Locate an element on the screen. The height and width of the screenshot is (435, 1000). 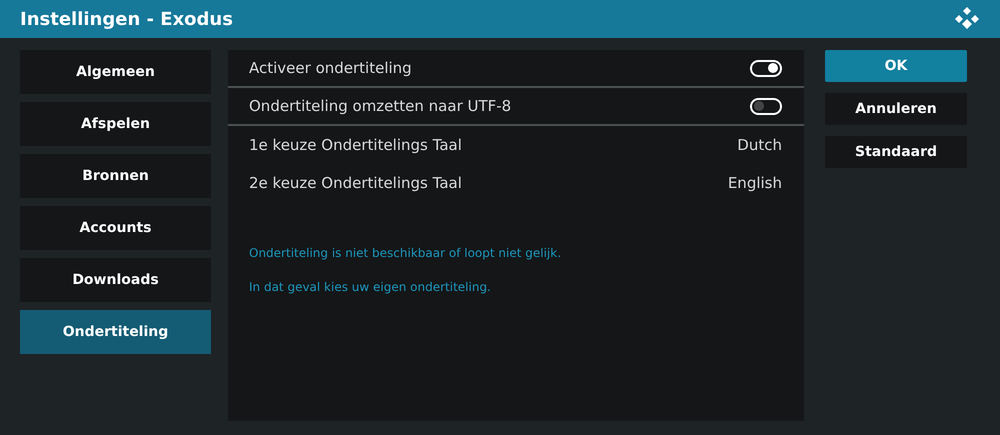
logo-icon is located at coordinates (967, 19).